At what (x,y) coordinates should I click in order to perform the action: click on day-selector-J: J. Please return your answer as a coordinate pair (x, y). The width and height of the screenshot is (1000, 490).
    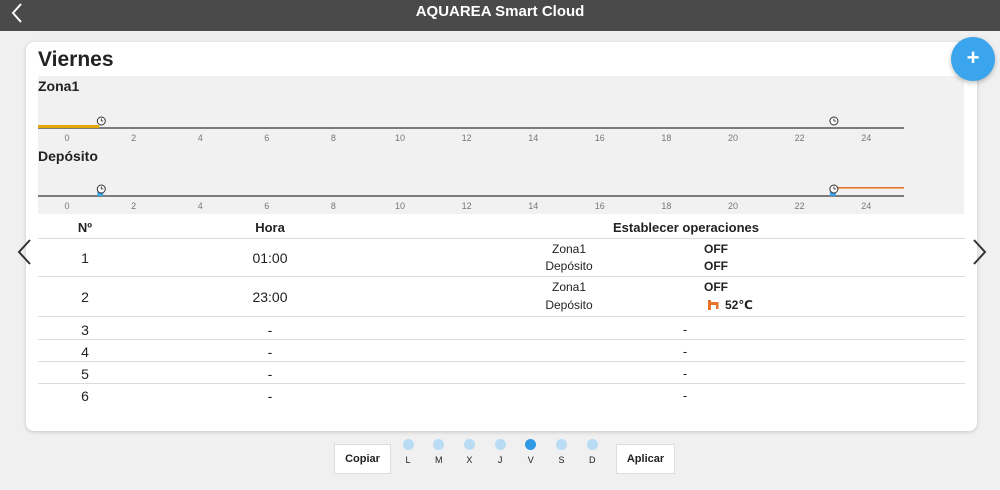
    Looking at the image, I should click on (500, 452).